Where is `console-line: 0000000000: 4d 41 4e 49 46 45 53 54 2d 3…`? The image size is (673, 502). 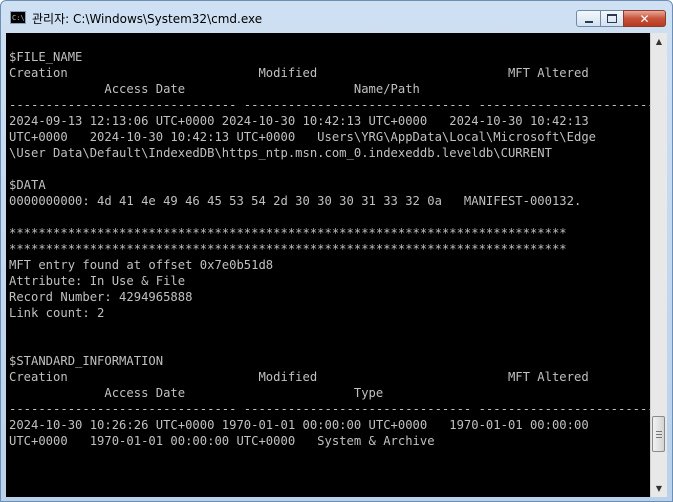
console-line: 0000000000: 4d 41 4e 49 46 45 53 54 2d 3… is located at coordinates (295, 201).